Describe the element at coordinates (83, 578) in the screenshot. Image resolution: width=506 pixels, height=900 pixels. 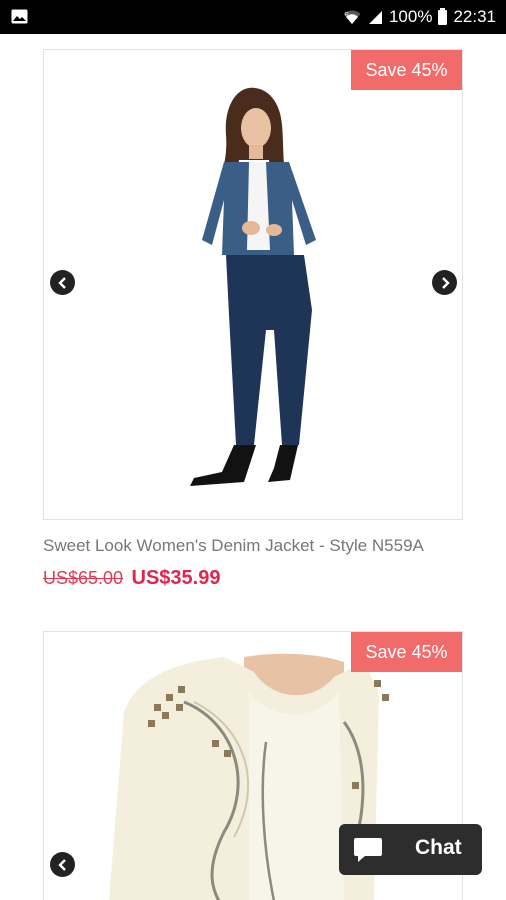
I see `original-price: US$65.00` at that location.